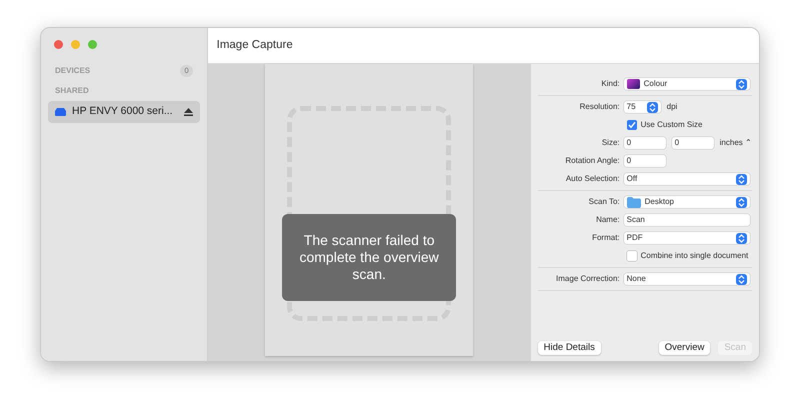 This screenshot has height=414, width=800. I want to click on close-button, so click(58, 44).